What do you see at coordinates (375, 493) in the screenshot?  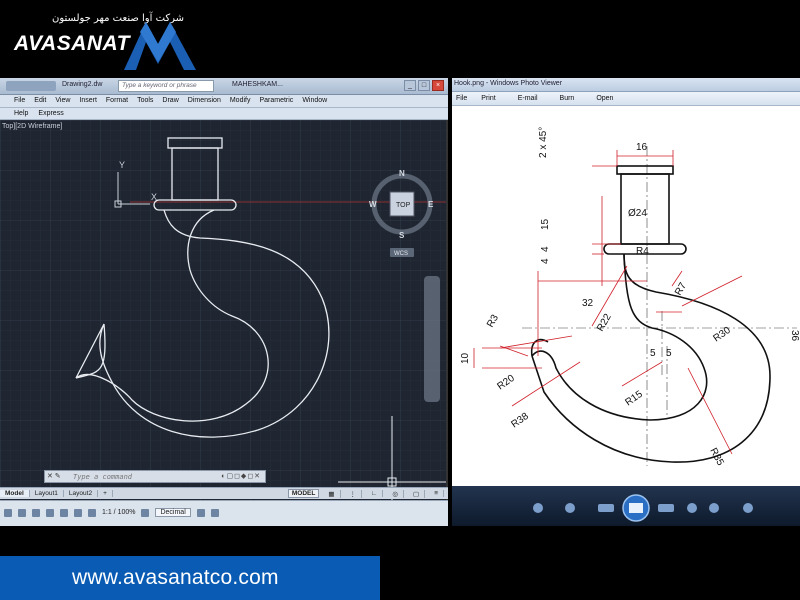 I see `ortho-toggle-icon: ∟` at bounding box center [375, 493].